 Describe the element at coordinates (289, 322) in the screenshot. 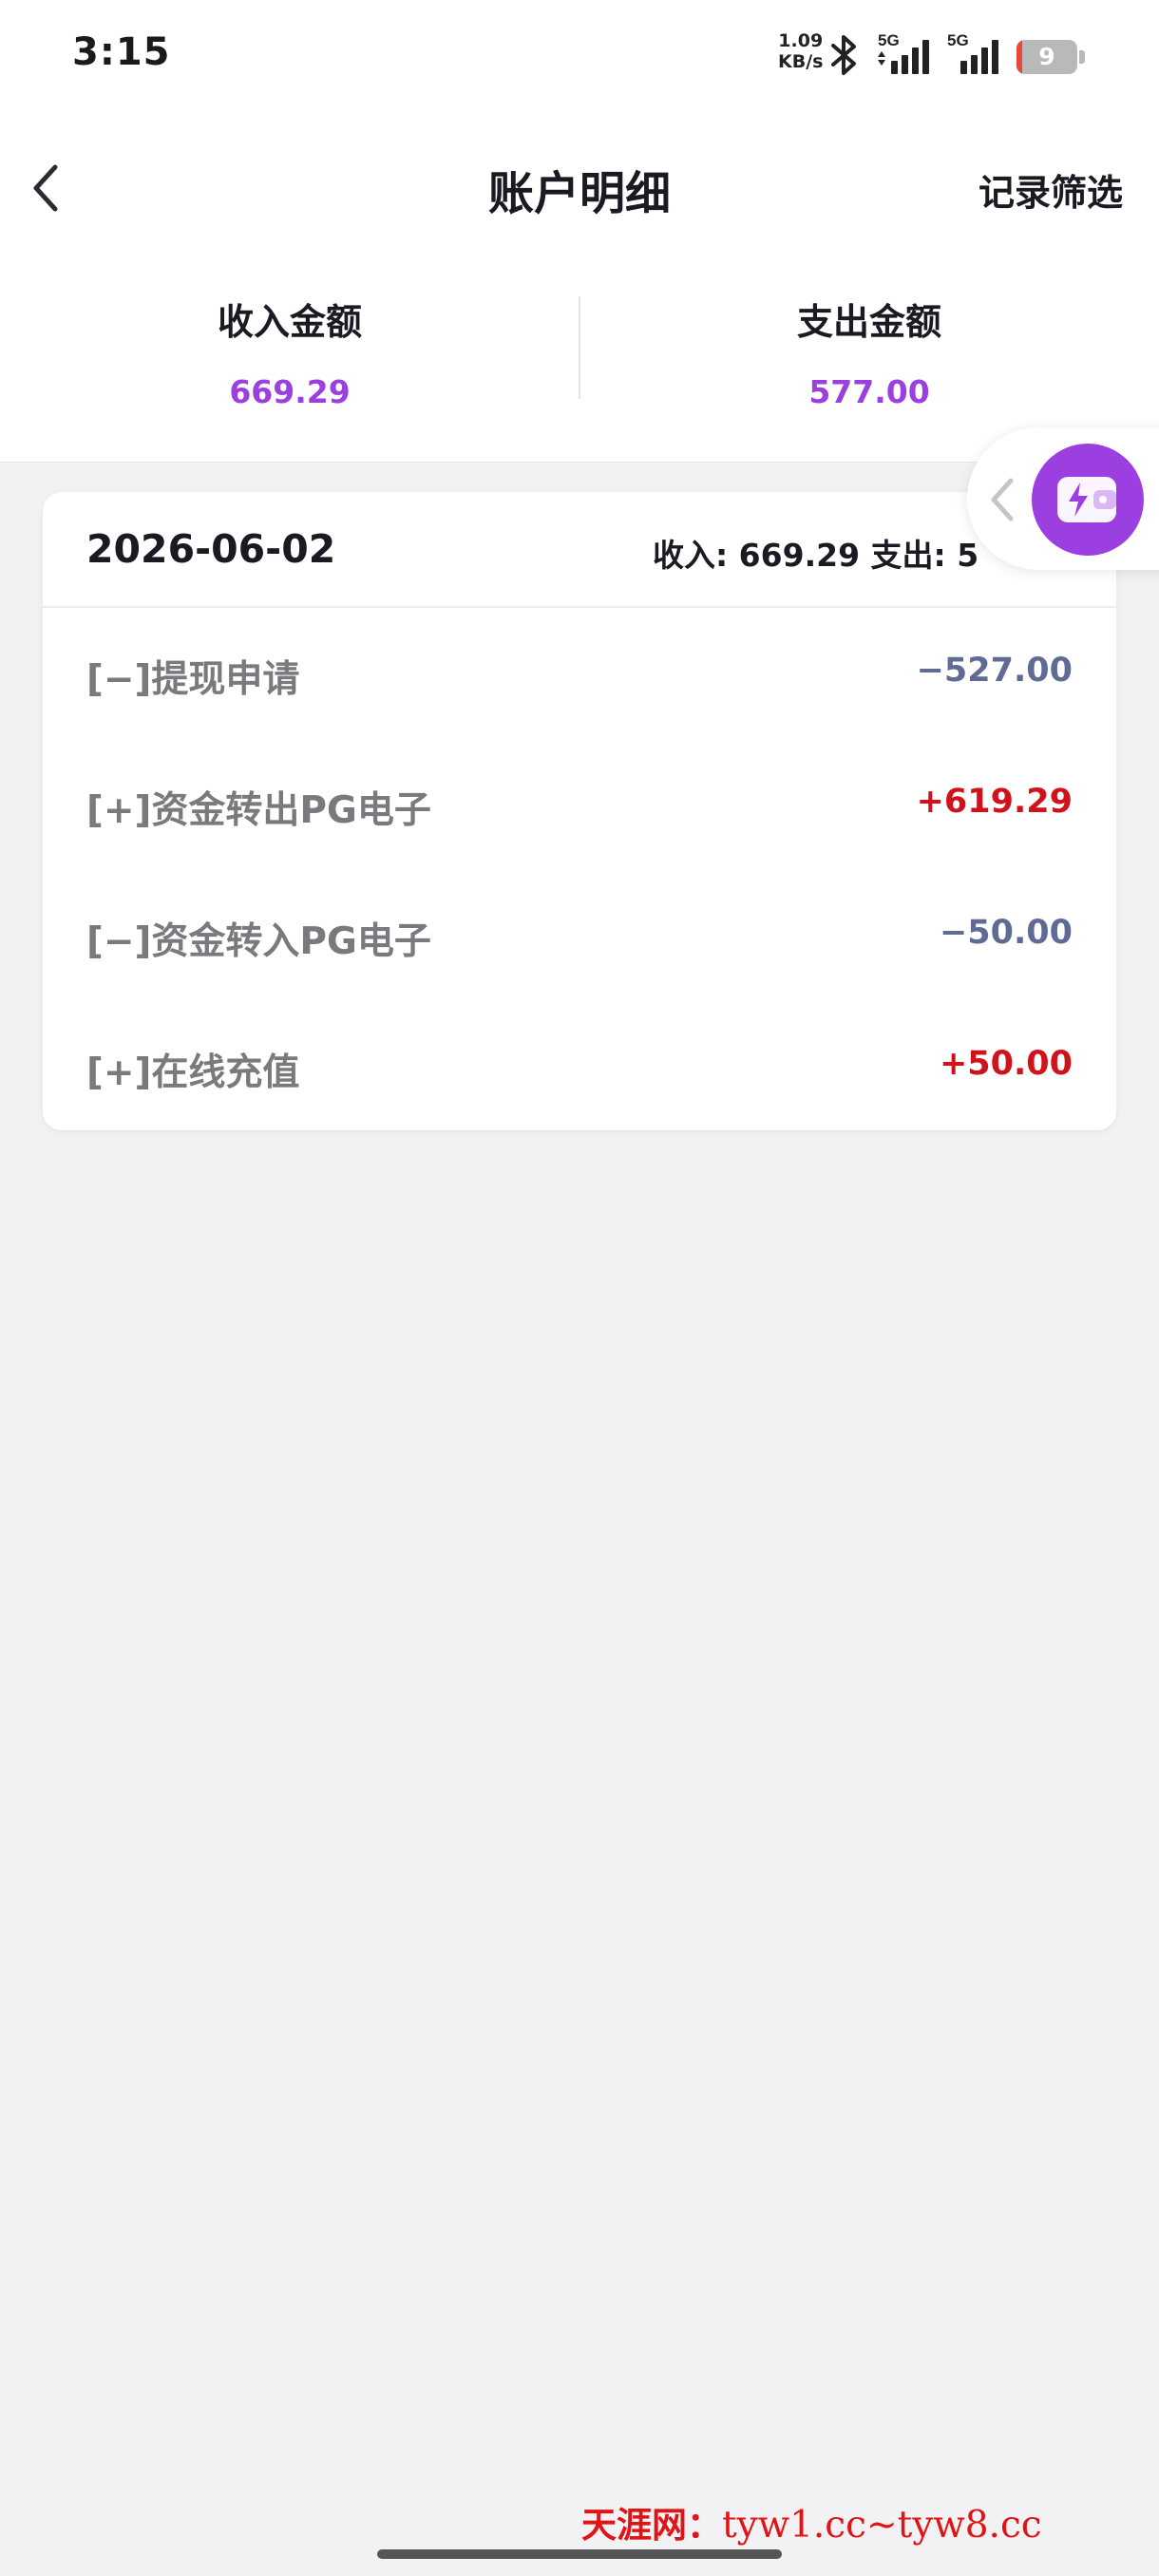

I see `income-label: 收入金额` at that location.